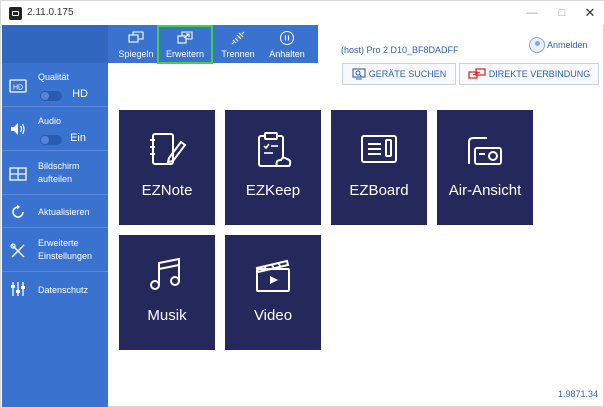  What do you see at coordinates (167, 292) in the screenshot?
I see `tile-music: Musik` at bounding box center [167, 292].